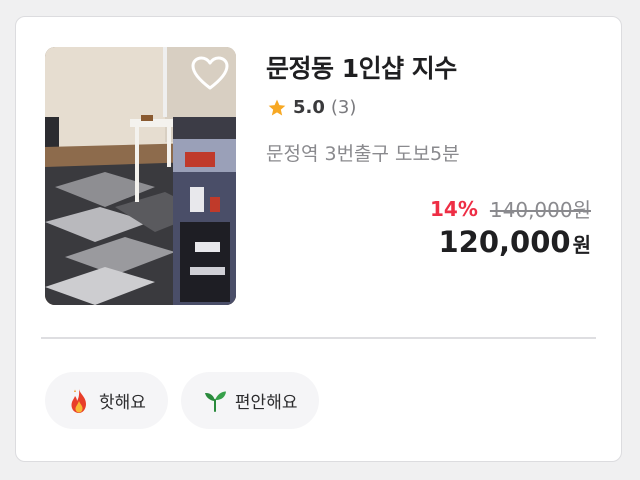 This screenshot has width=640, height=480. What do you see at coordinates (78, 400) in the screenshot?
I see `fire-icon` at bounding box center [78, 400].